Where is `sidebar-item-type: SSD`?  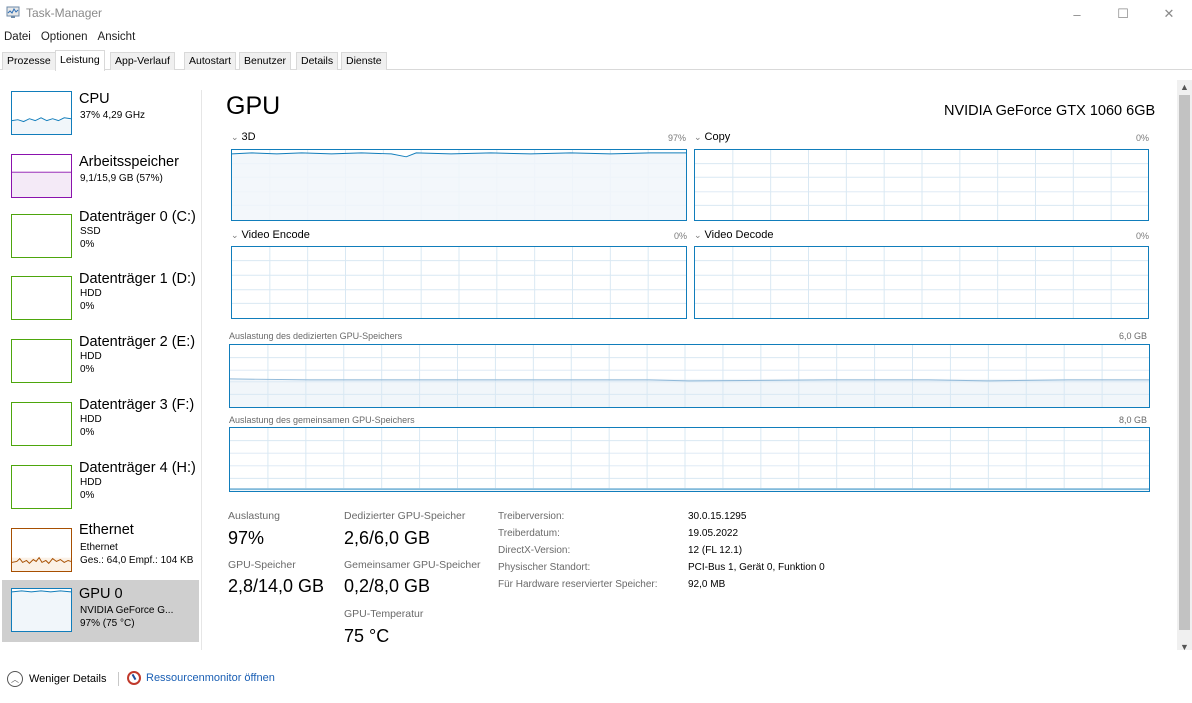 sidebar-item-type: SSD is located at coordinates (90, 231).